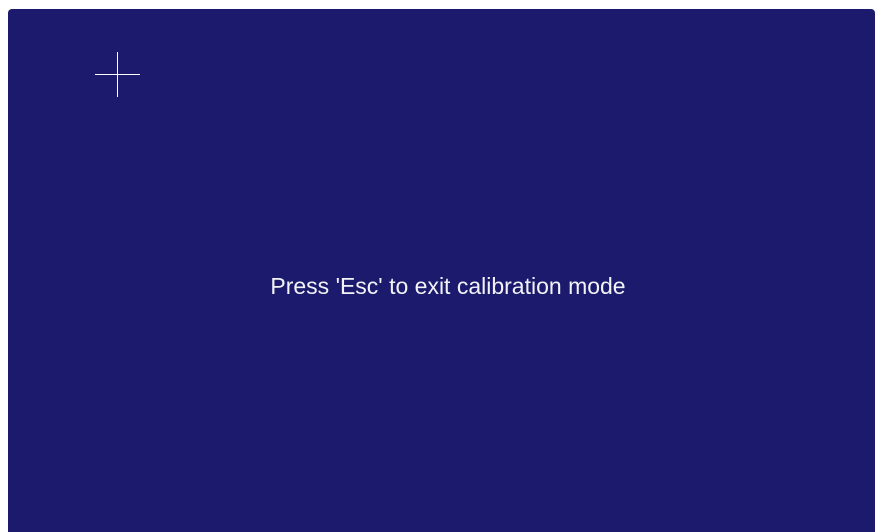 This screenshot has height=532, width=875. Describe the element at coordinates (117, 74) in the screenshot. I see `crosshair-icon` at that location.